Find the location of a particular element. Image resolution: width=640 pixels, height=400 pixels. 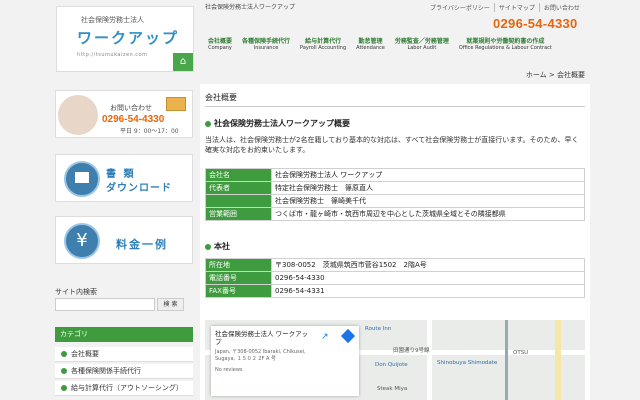

contact-label: お問い合わせ is located at coordinates (131, 108).